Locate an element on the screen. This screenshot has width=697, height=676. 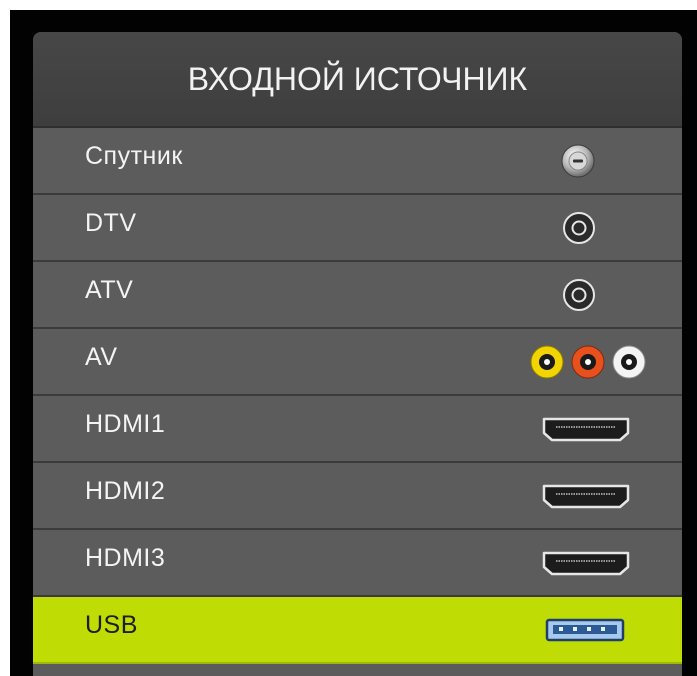
source-item-hdmi2: HDMI2 is located at coordinates (357, 496).